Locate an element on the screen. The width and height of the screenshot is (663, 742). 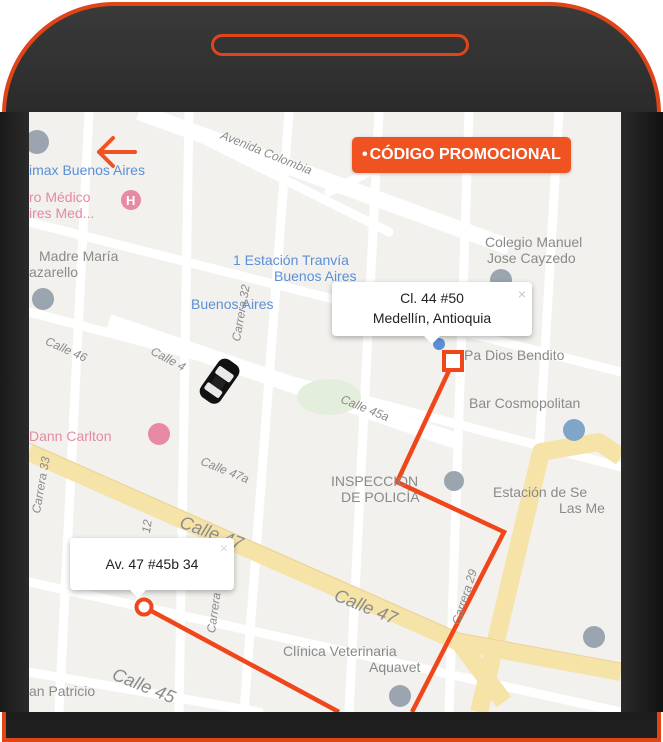
promo-code-label: CÓDIGO PROMOCIONAL is located at coordinates (465, 154).